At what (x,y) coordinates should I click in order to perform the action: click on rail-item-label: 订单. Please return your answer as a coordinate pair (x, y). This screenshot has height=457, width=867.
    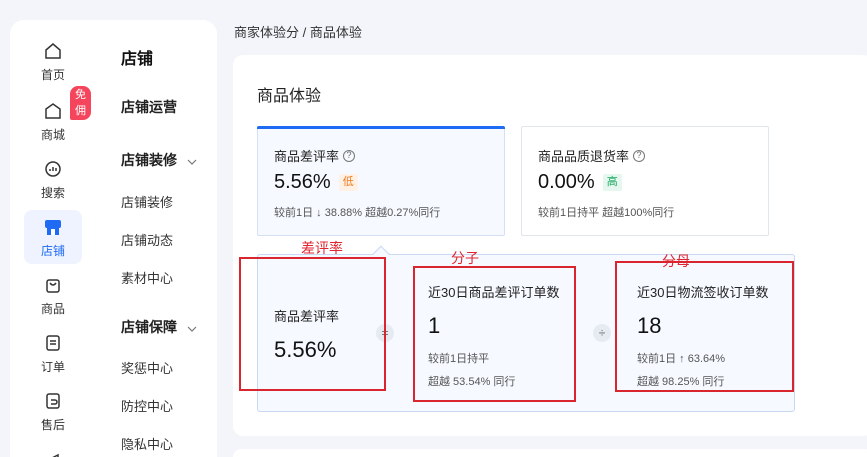
    Looking at the image, I should click on (52, 366).